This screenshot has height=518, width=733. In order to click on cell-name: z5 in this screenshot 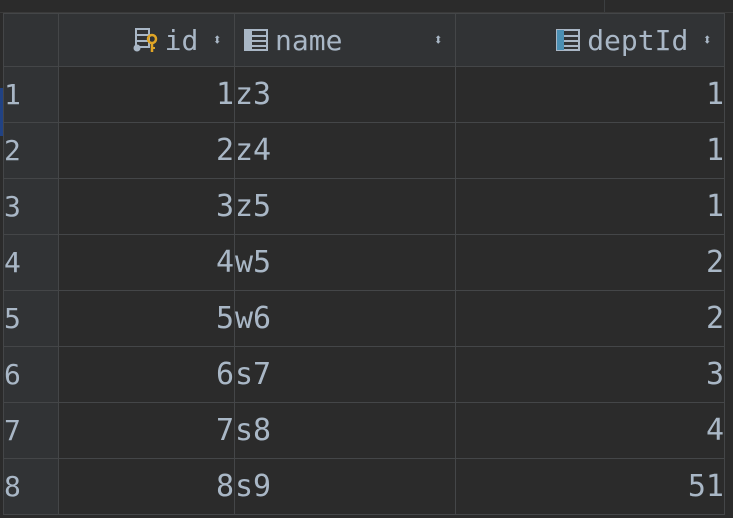, I will do `click(345, 206)`.